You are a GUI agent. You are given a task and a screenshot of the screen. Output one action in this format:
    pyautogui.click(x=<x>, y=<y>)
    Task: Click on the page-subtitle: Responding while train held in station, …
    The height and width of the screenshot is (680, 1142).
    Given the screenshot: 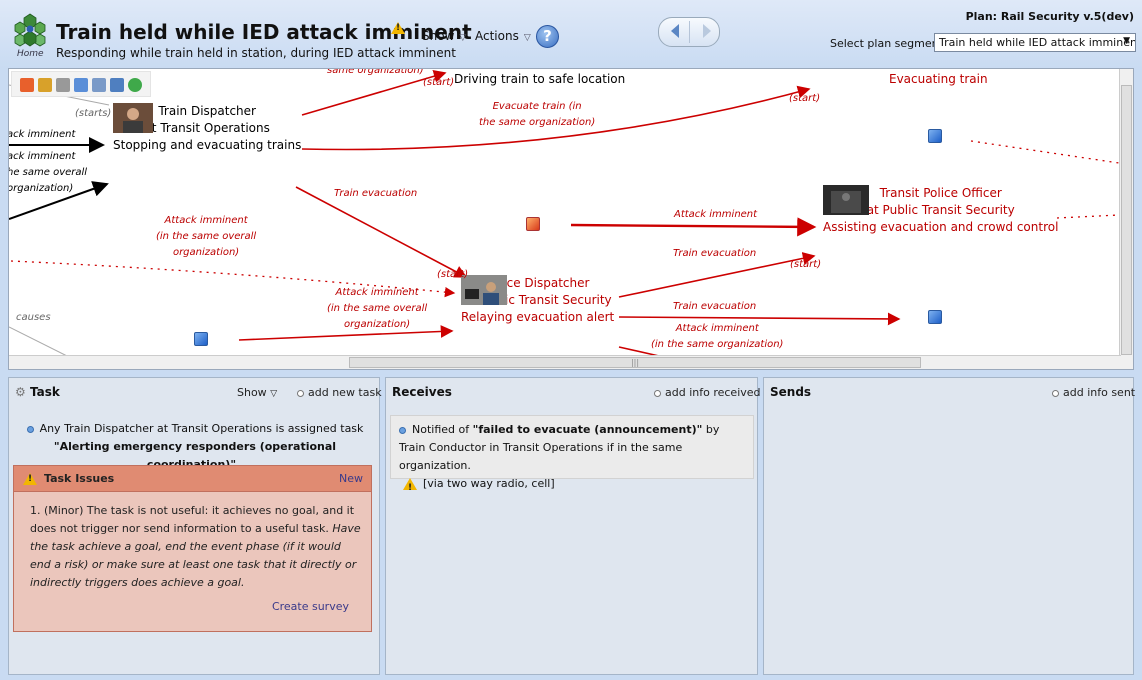 What is the action you would take?
    pyautogui.click(x=256, y=53)
    